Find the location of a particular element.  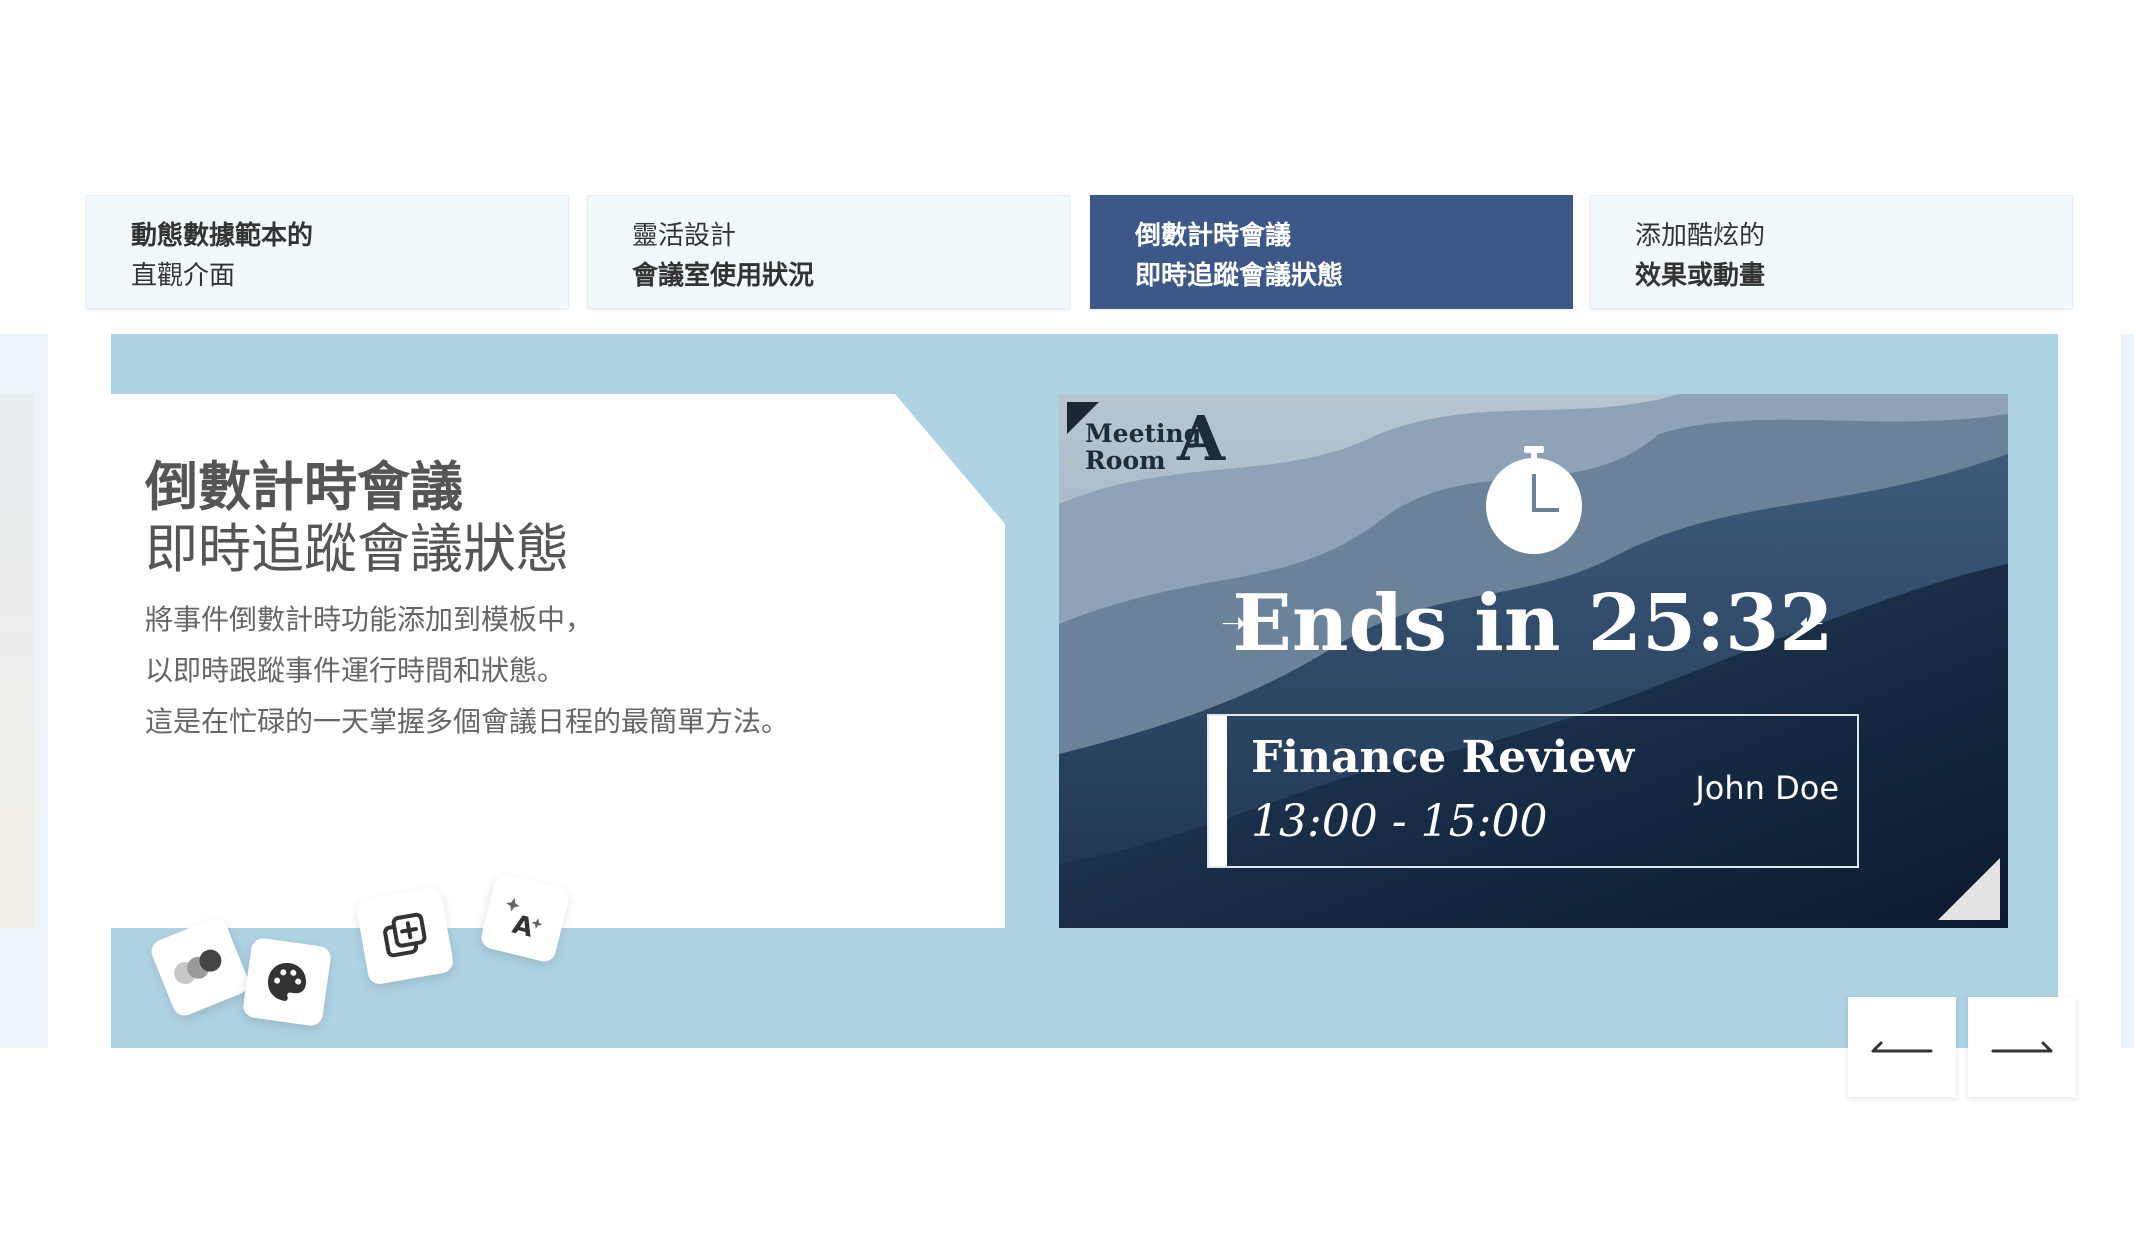

previous-slide-peek is located at coordinates (24, 691).